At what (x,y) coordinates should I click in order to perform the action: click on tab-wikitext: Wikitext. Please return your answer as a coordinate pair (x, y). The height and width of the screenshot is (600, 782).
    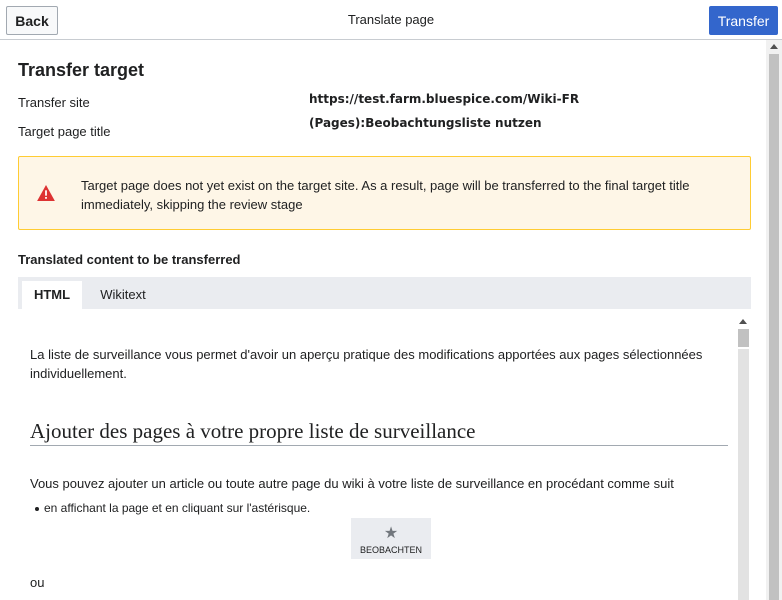
    Looking at the image, I should click on (123, 295).